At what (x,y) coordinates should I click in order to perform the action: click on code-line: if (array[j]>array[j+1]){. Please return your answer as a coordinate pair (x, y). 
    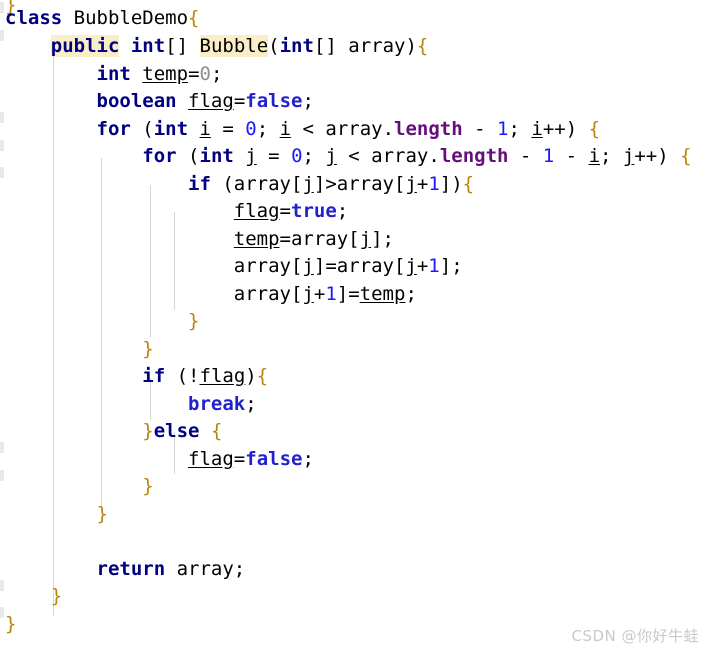
    Looking at the image, I should click on (239, 185).